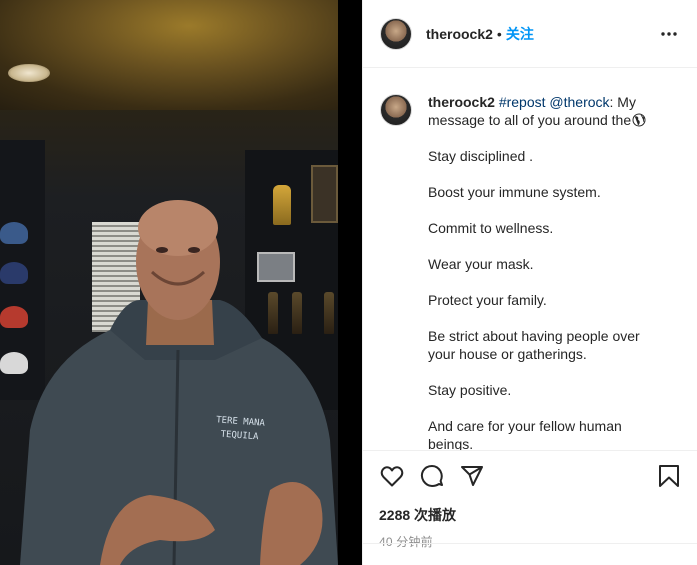 The image size is (697, 565). What do you see at coordinates (459, 34) in the screenshot?
I see `author-username: theroock2` at bounding box center [459, 34].